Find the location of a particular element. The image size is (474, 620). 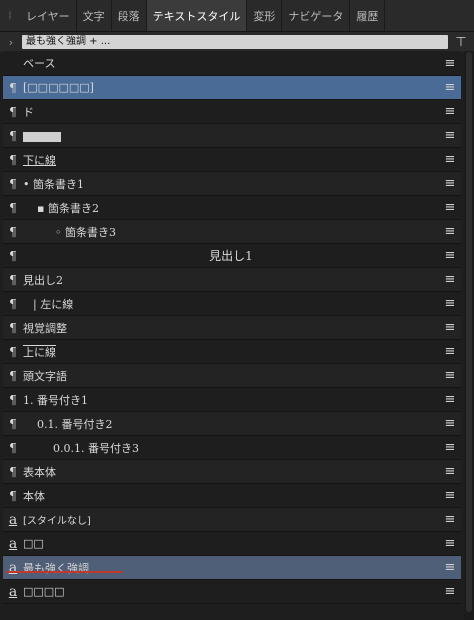

list-item: ¶ 0.1. 番号付き2 ≡ is located at coordinates (232, 424).